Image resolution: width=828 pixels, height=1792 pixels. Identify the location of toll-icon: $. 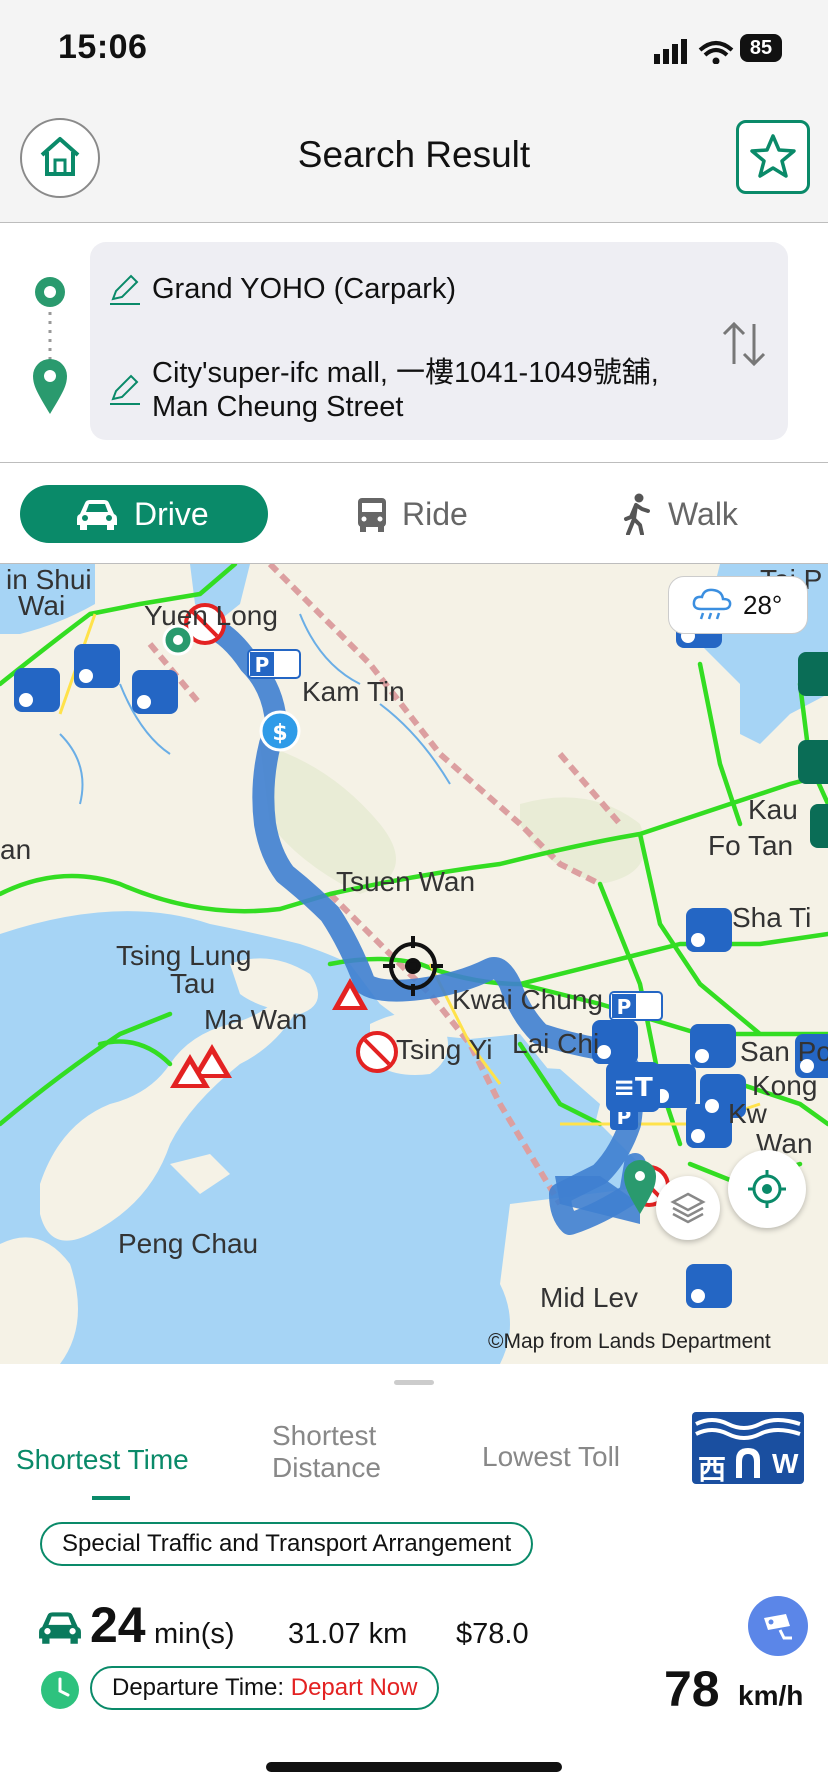
(280, 731).